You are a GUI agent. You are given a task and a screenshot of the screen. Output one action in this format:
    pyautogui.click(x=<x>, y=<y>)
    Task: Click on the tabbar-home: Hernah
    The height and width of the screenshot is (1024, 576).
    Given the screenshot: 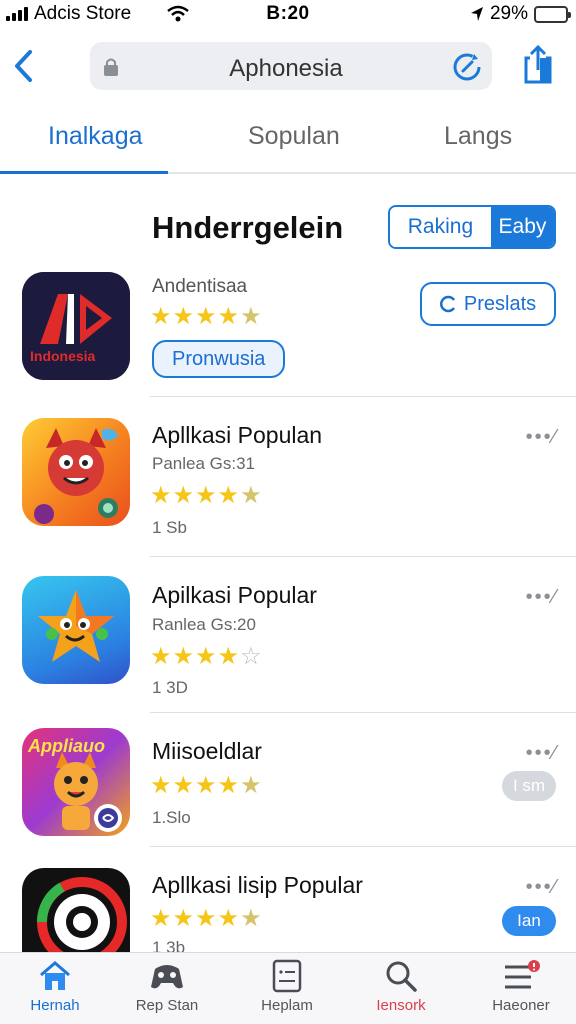 What is the action you would take?
    pyautogui.click(x=55, y=986)
    